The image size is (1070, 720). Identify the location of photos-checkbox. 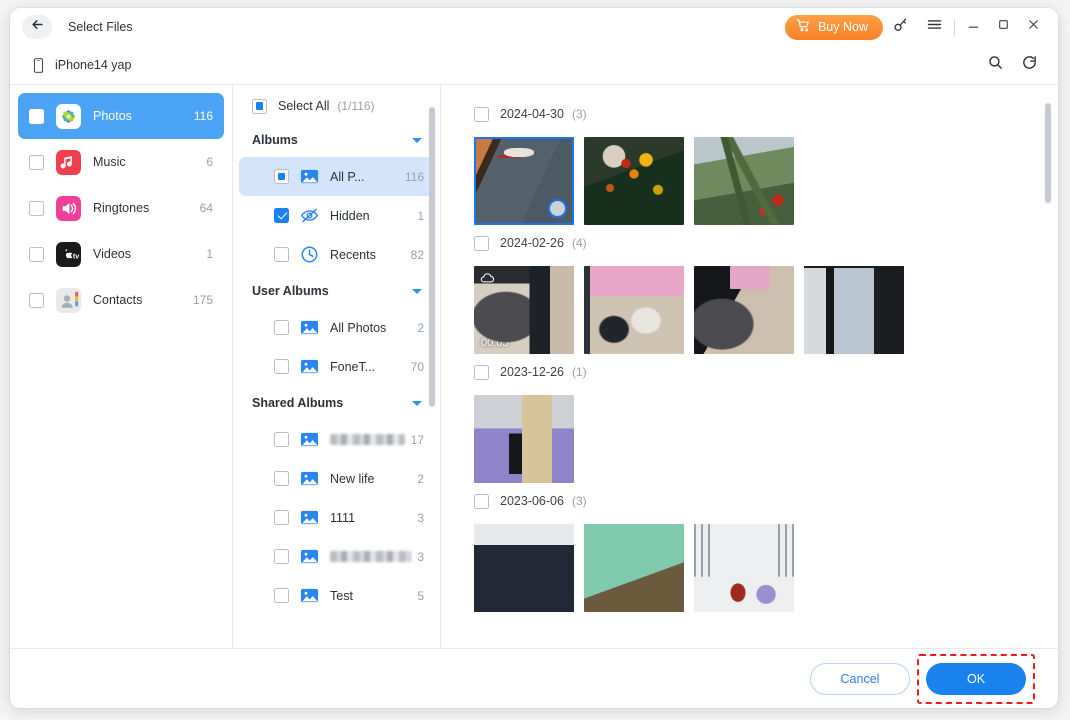
(36, 116).